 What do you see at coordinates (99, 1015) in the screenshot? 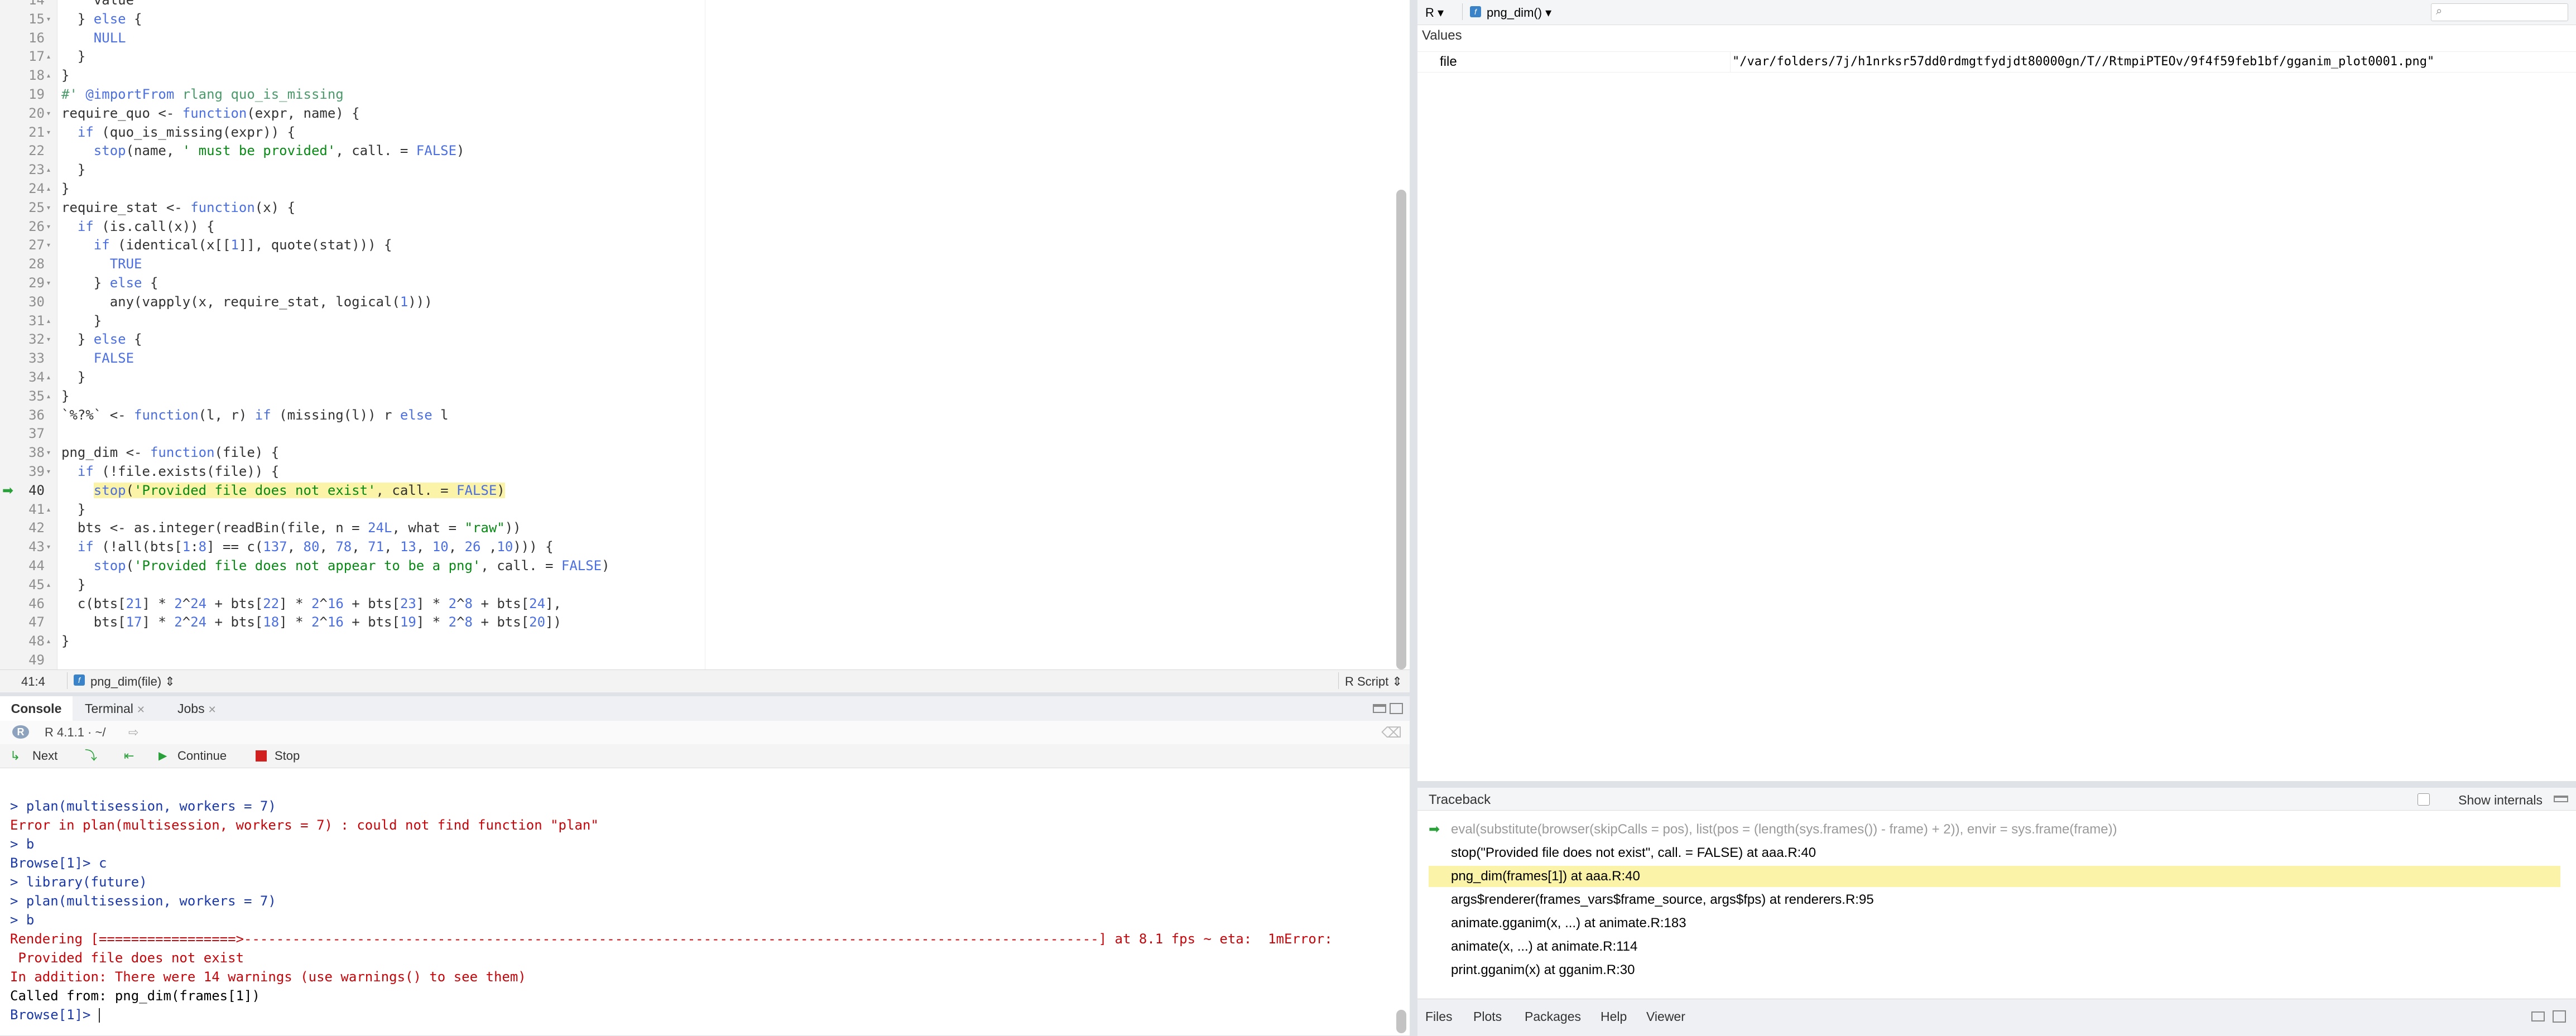
I see `console-cursor` at bounding box center [99, 1015].